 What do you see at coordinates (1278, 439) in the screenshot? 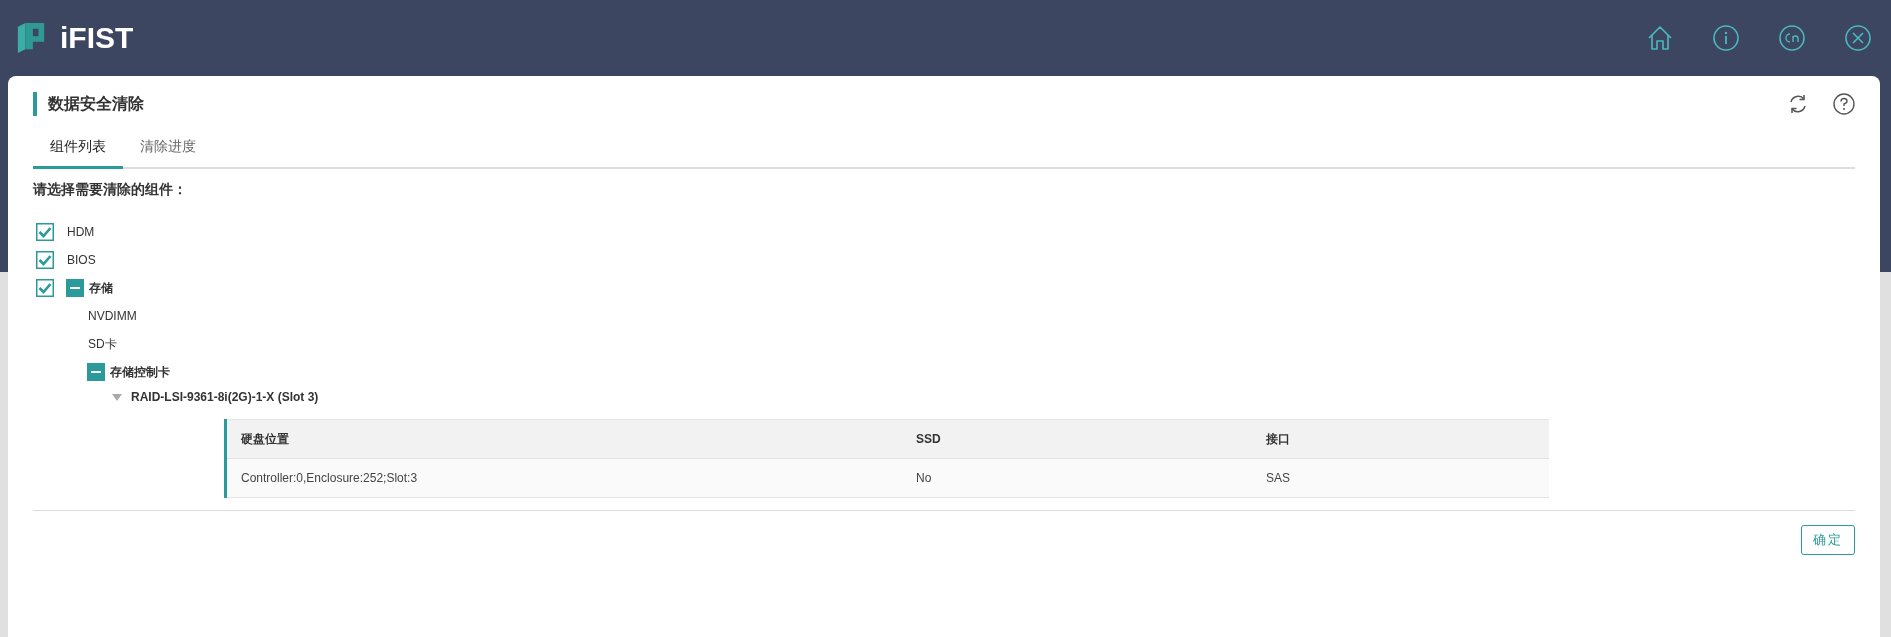
I see `column-header: 接口` at bounding box center [1278, 439].